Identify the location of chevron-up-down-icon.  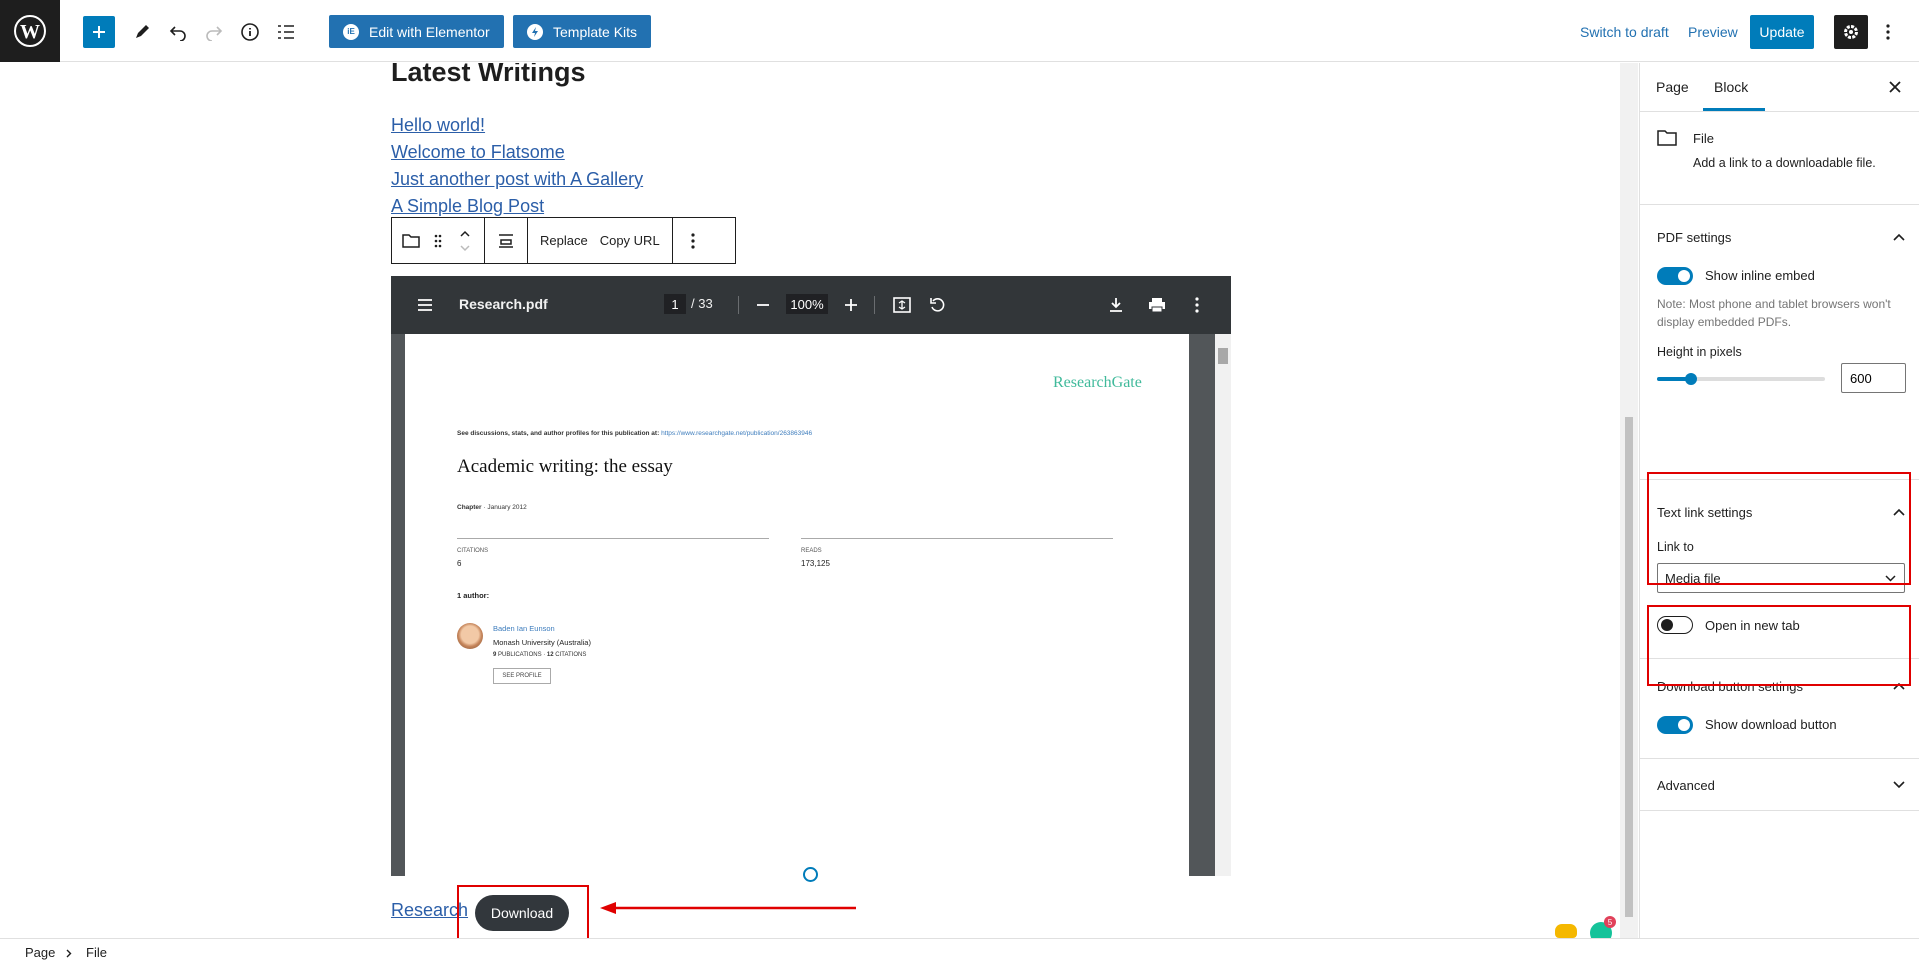
(465, 240).